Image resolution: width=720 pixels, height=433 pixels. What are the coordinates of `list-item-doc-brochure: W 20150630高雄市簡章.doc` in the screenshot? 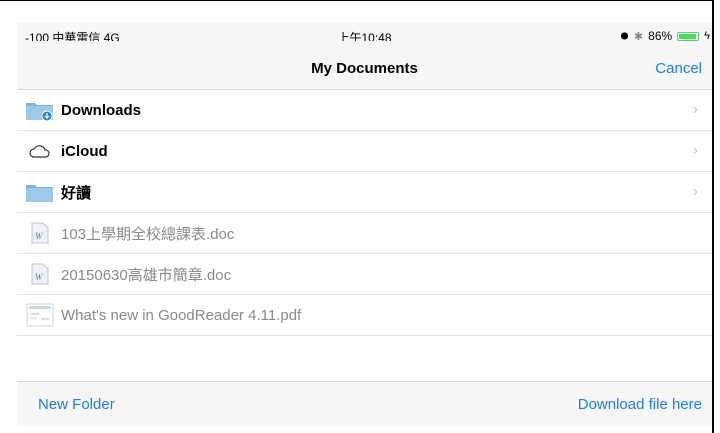 It's located at (364, 274).